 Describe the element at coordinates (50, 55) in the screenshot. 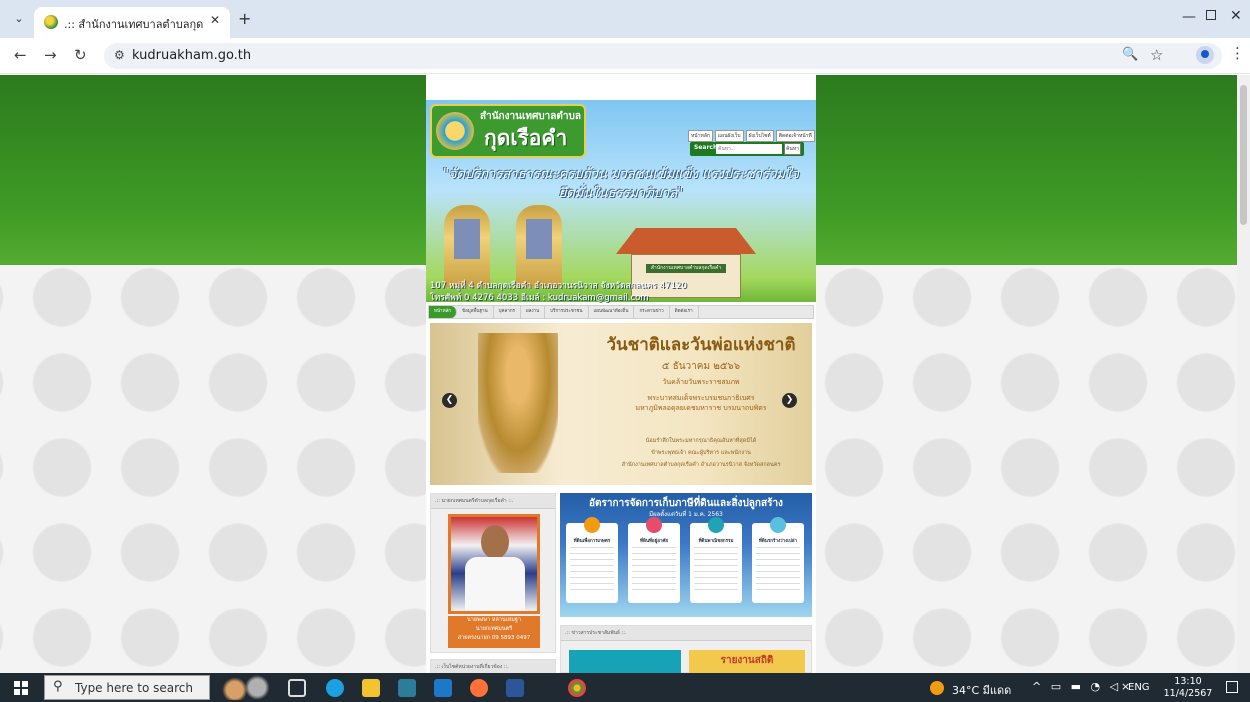

I see `forward-icon: →` at that location.